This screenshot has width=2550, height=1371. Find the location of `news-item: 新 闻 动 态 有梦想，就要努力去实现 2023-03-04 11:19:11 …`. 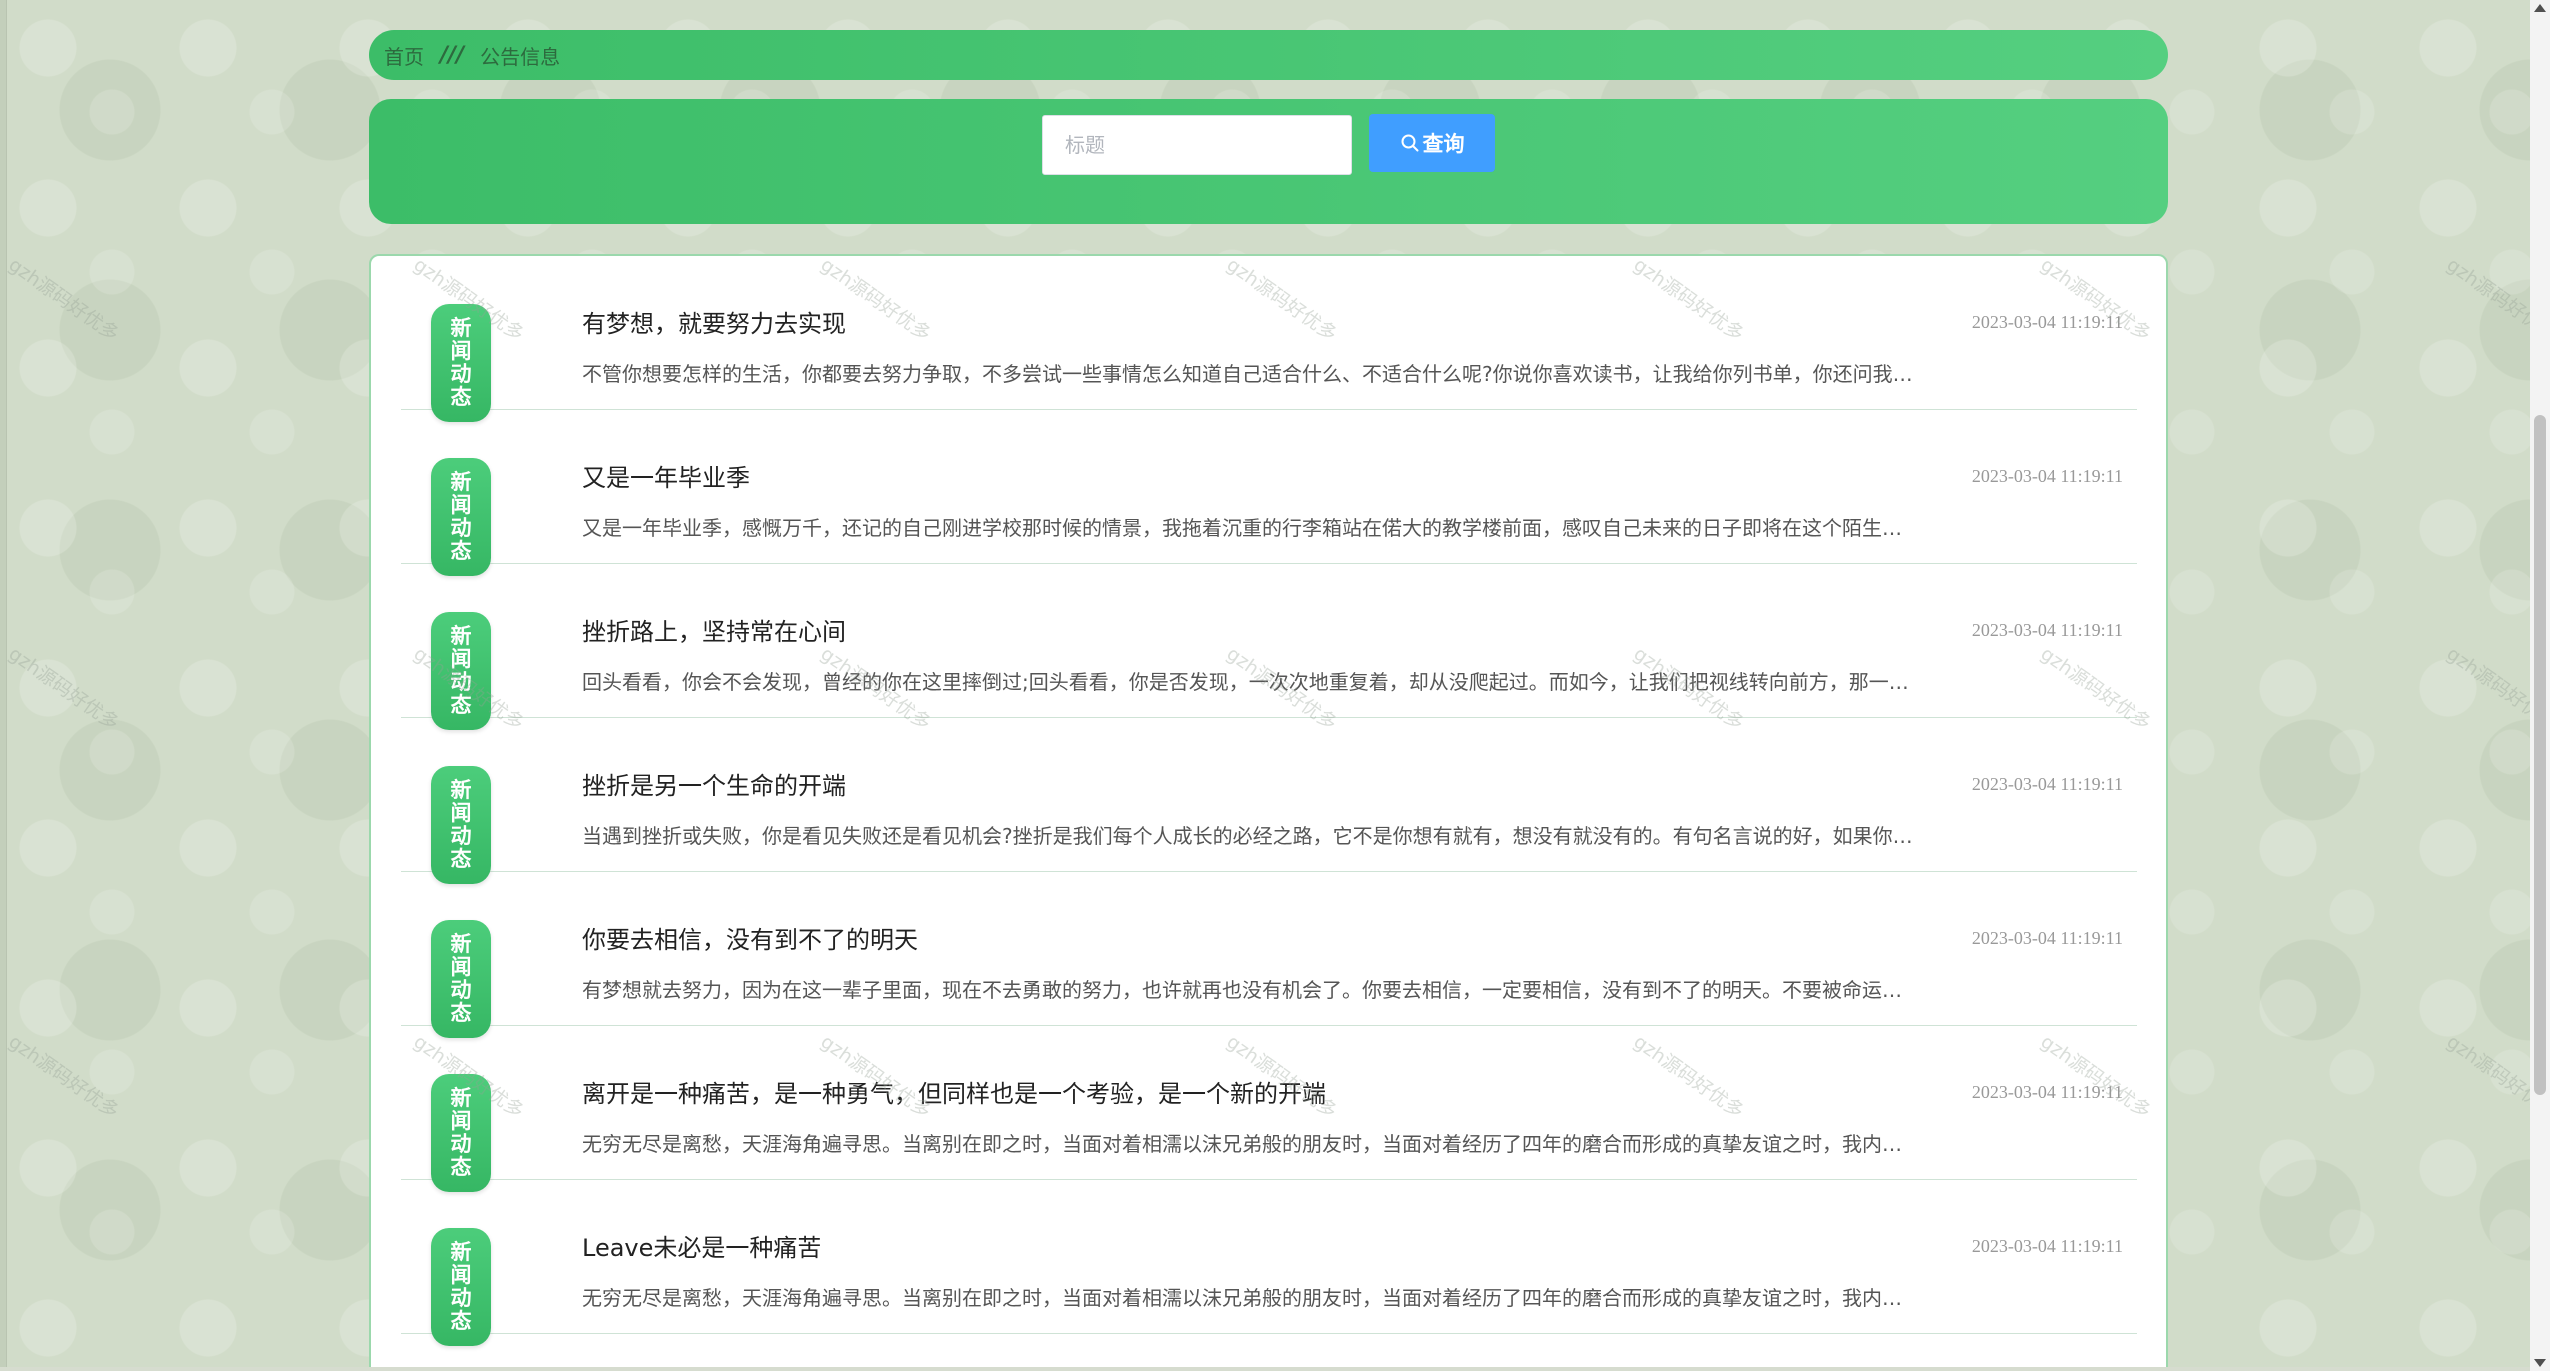

news-item: 新 闻 动 态 有梦想，就要努力去实现 2023-03-04 11:19:11 … is located at coordinates (1269, 339).